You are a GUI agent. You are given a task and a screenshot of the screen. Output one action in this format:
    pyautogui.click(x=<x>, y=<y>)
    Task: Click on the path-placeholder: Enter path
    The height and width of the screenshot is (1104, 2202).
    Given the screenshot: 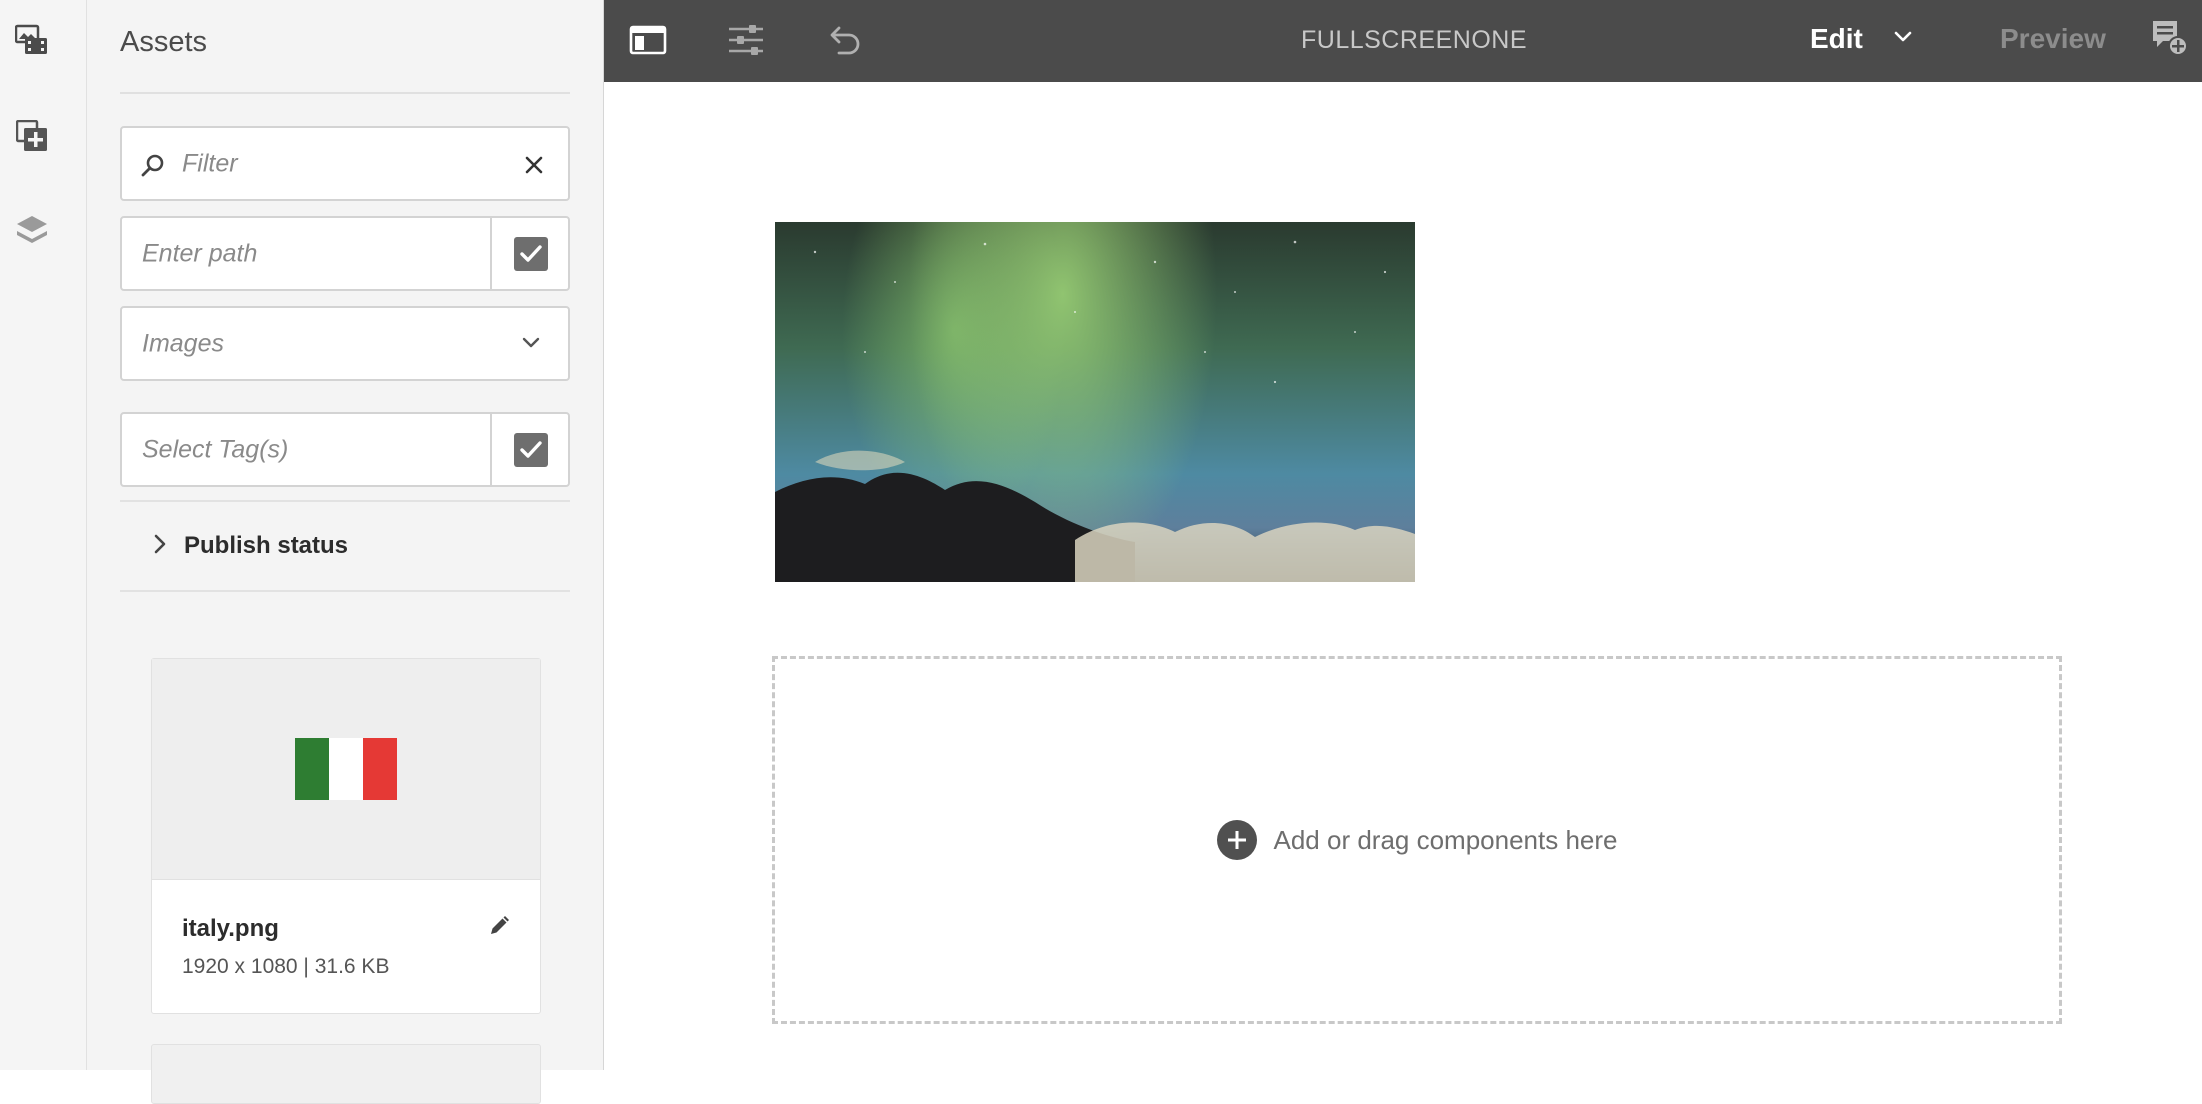 What is the action you would take?
    pyautogui.click(x=200, y=253)
    